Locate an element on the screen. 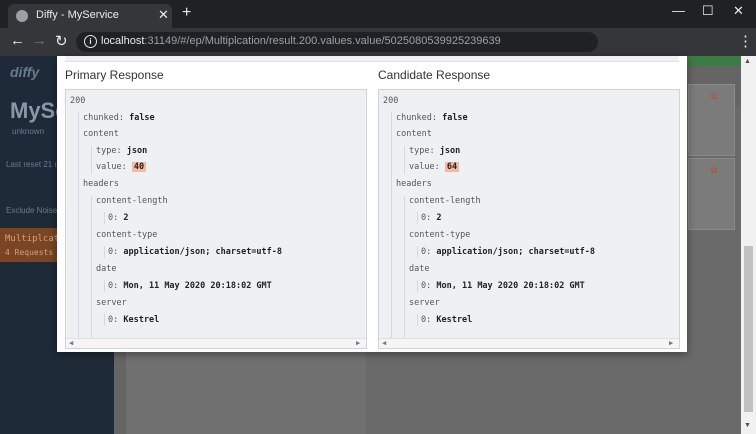 The width and height of the screenshot is (756, 434). status-strip is located at coordinates (714, 61).